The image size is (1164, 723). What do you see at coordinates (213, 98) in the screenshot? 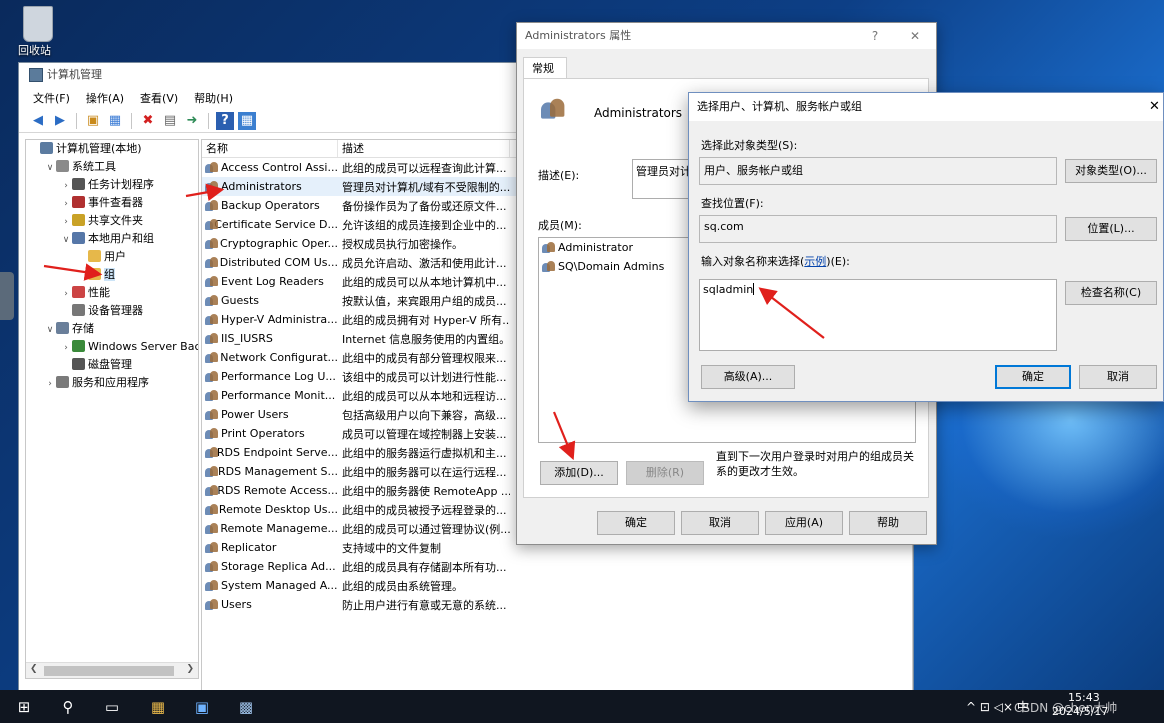
I see `menu-help: 帮助(H)` at bounding box center [213, 98].